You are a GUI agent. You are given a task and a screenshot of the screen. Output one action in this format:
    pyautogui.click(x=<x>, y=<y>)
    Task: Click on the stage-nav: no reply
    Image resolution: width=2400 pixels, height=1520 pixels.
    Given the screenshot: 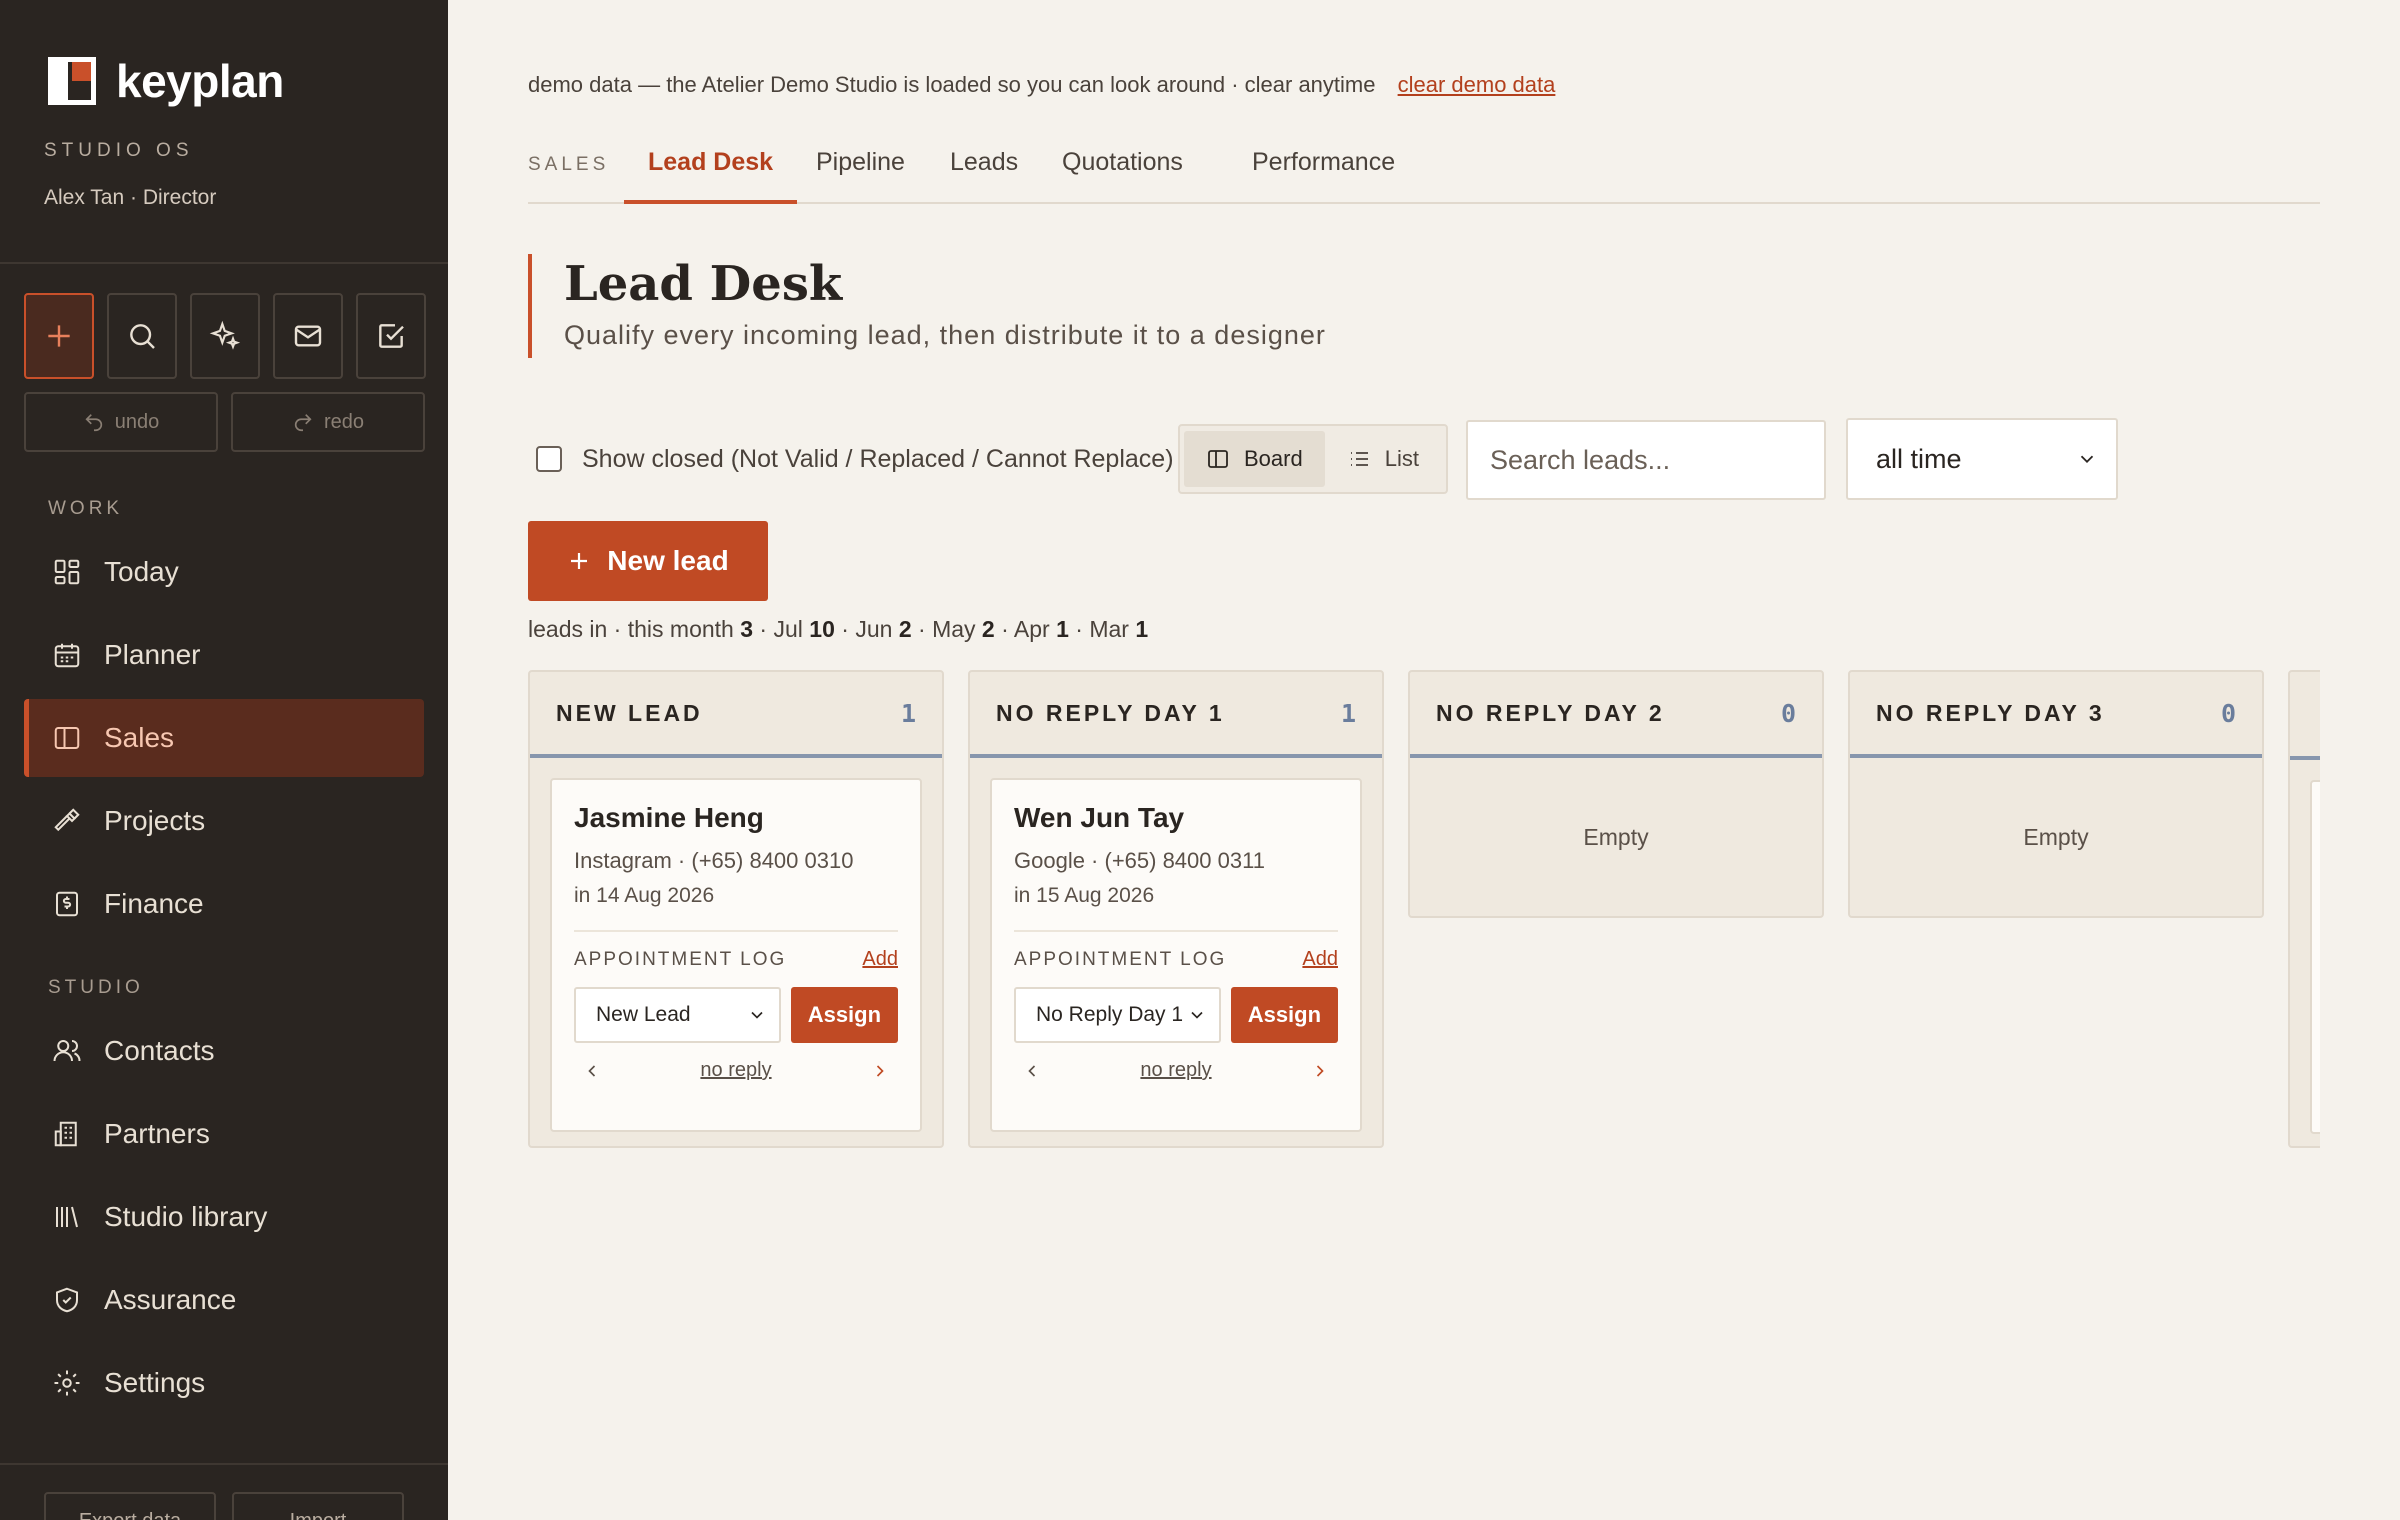 What is the action you would take?
    pyautogui.click(x=736, y=1070)
    